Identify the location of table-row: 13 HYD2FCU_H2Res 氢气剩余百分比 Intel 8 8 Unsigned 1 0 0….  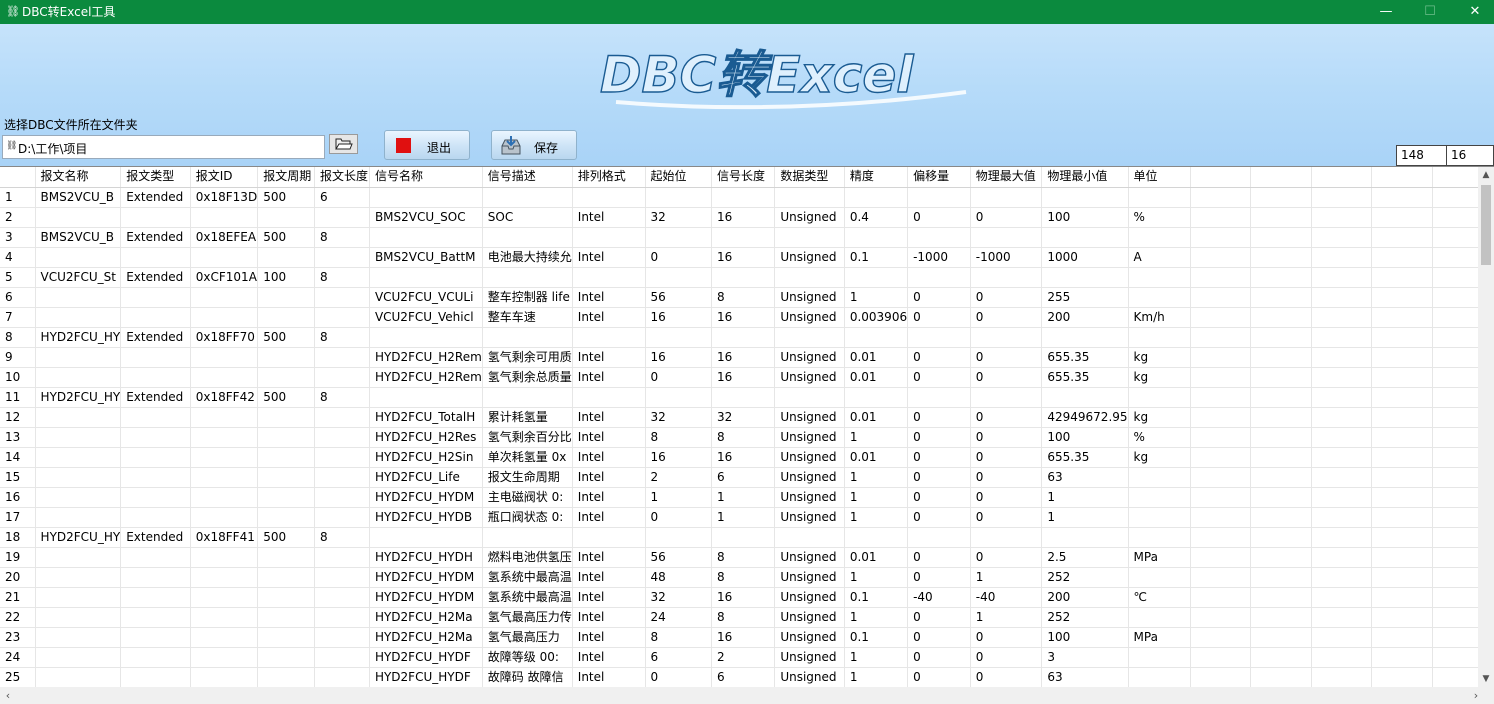
(747, 437).